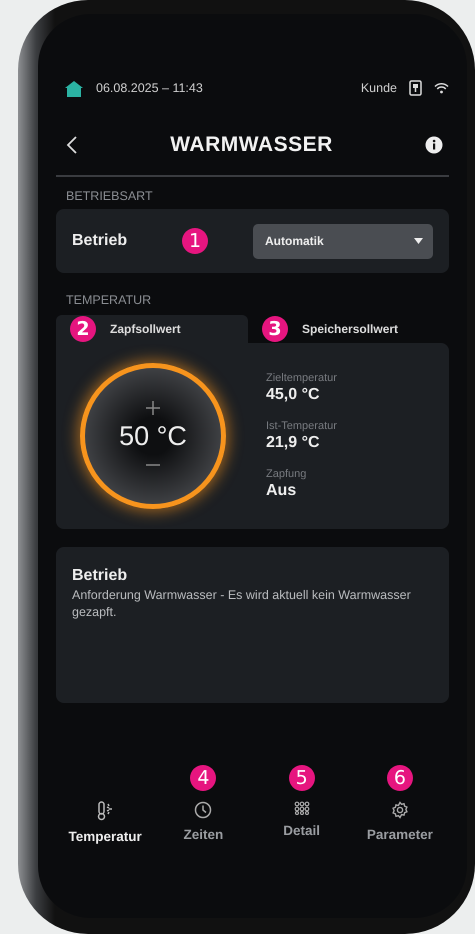 The image size is (475, 934). I want to click on callout-number: 2, so click(83, 329).